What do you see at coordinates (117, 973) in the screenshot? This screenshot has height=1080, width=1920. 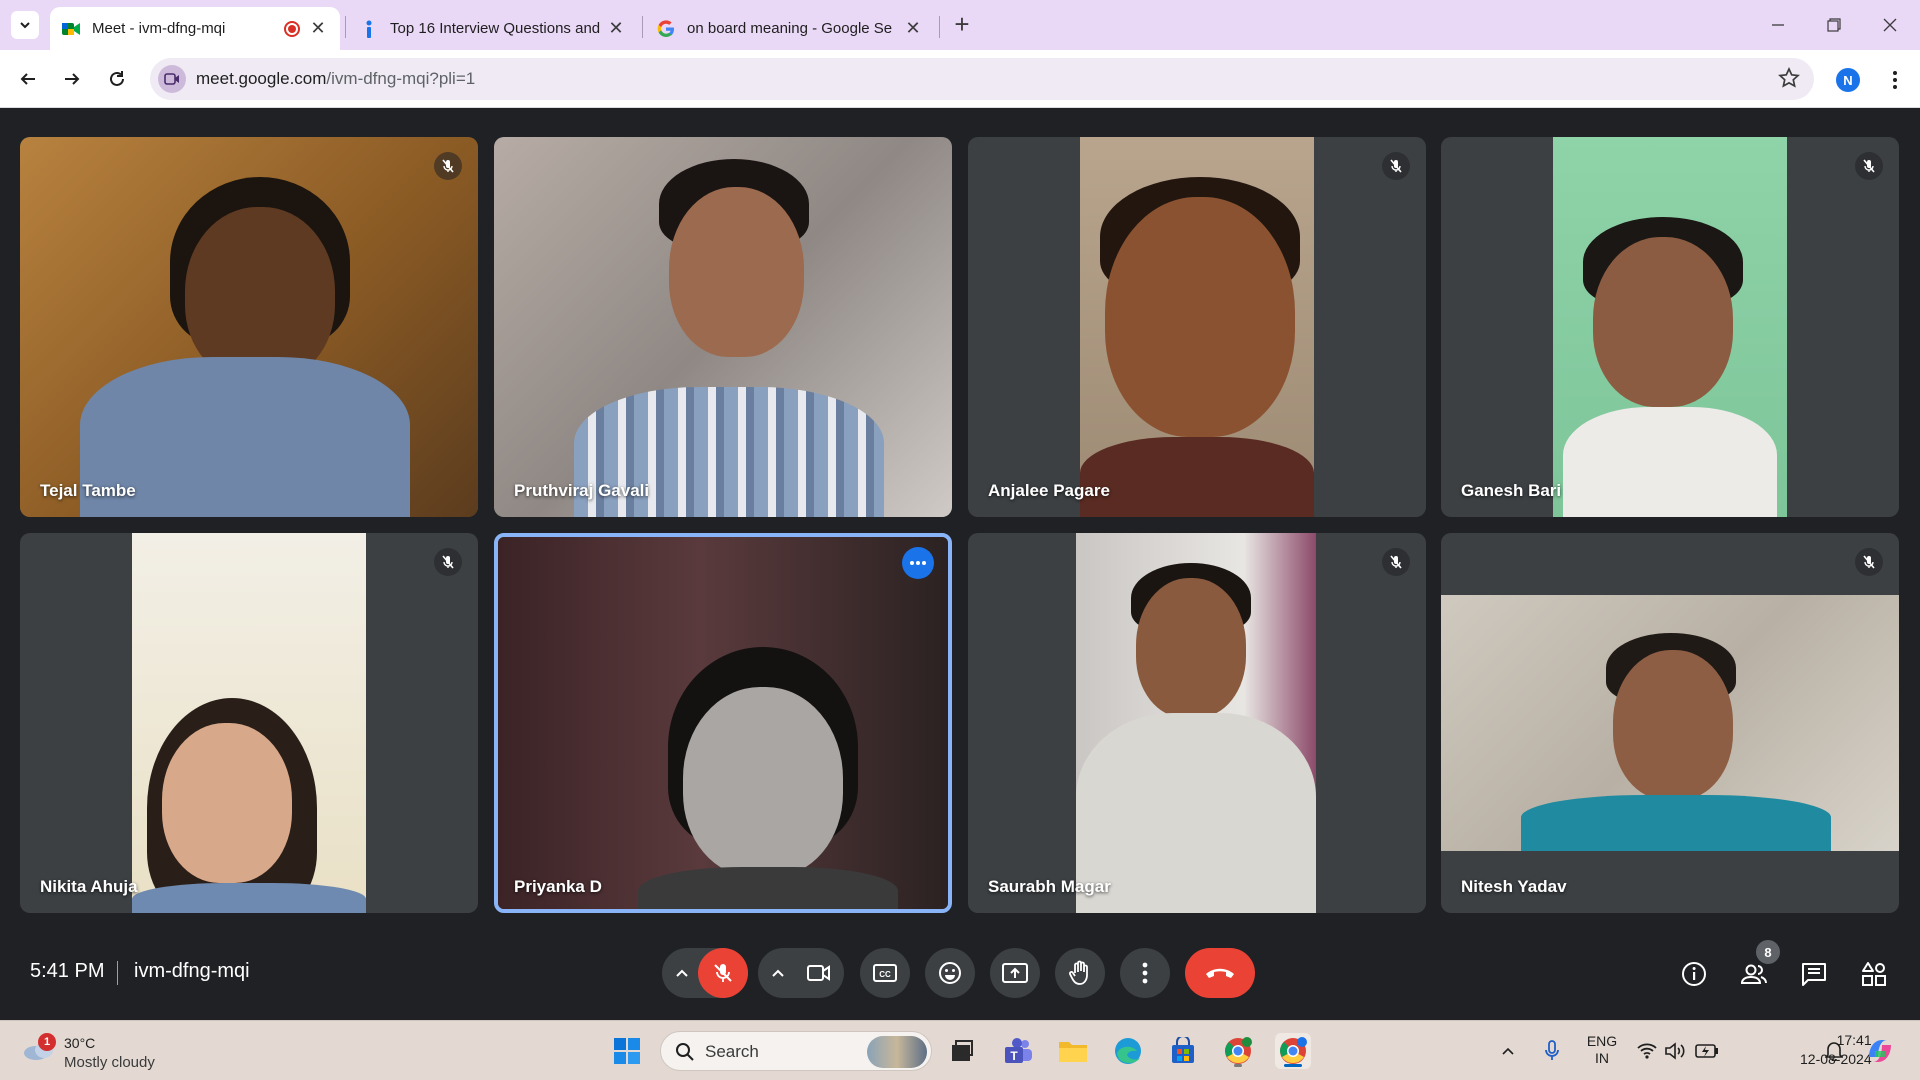 I see `divider` at bounding box center [117, 973].